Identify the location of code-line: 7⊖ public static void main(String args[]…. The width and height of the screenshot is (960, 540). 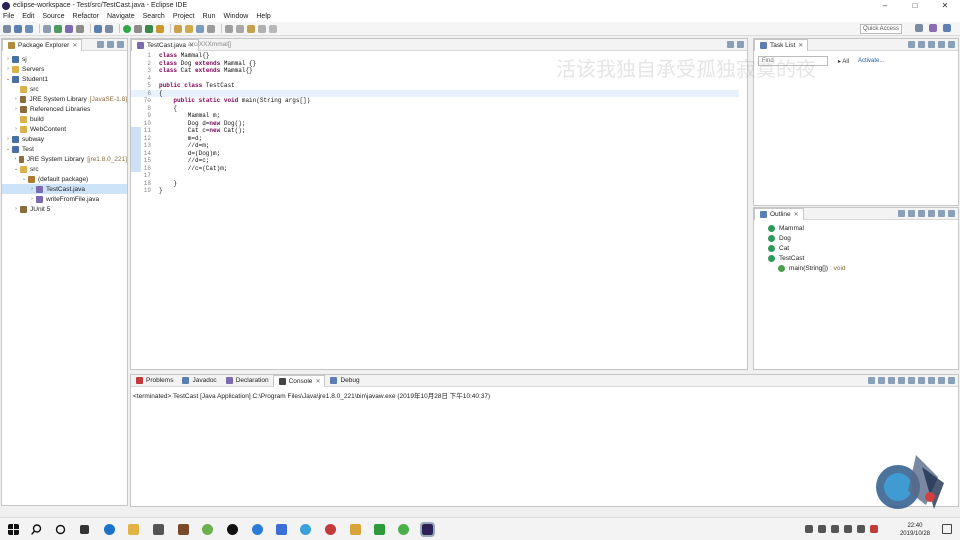
(435, 101).